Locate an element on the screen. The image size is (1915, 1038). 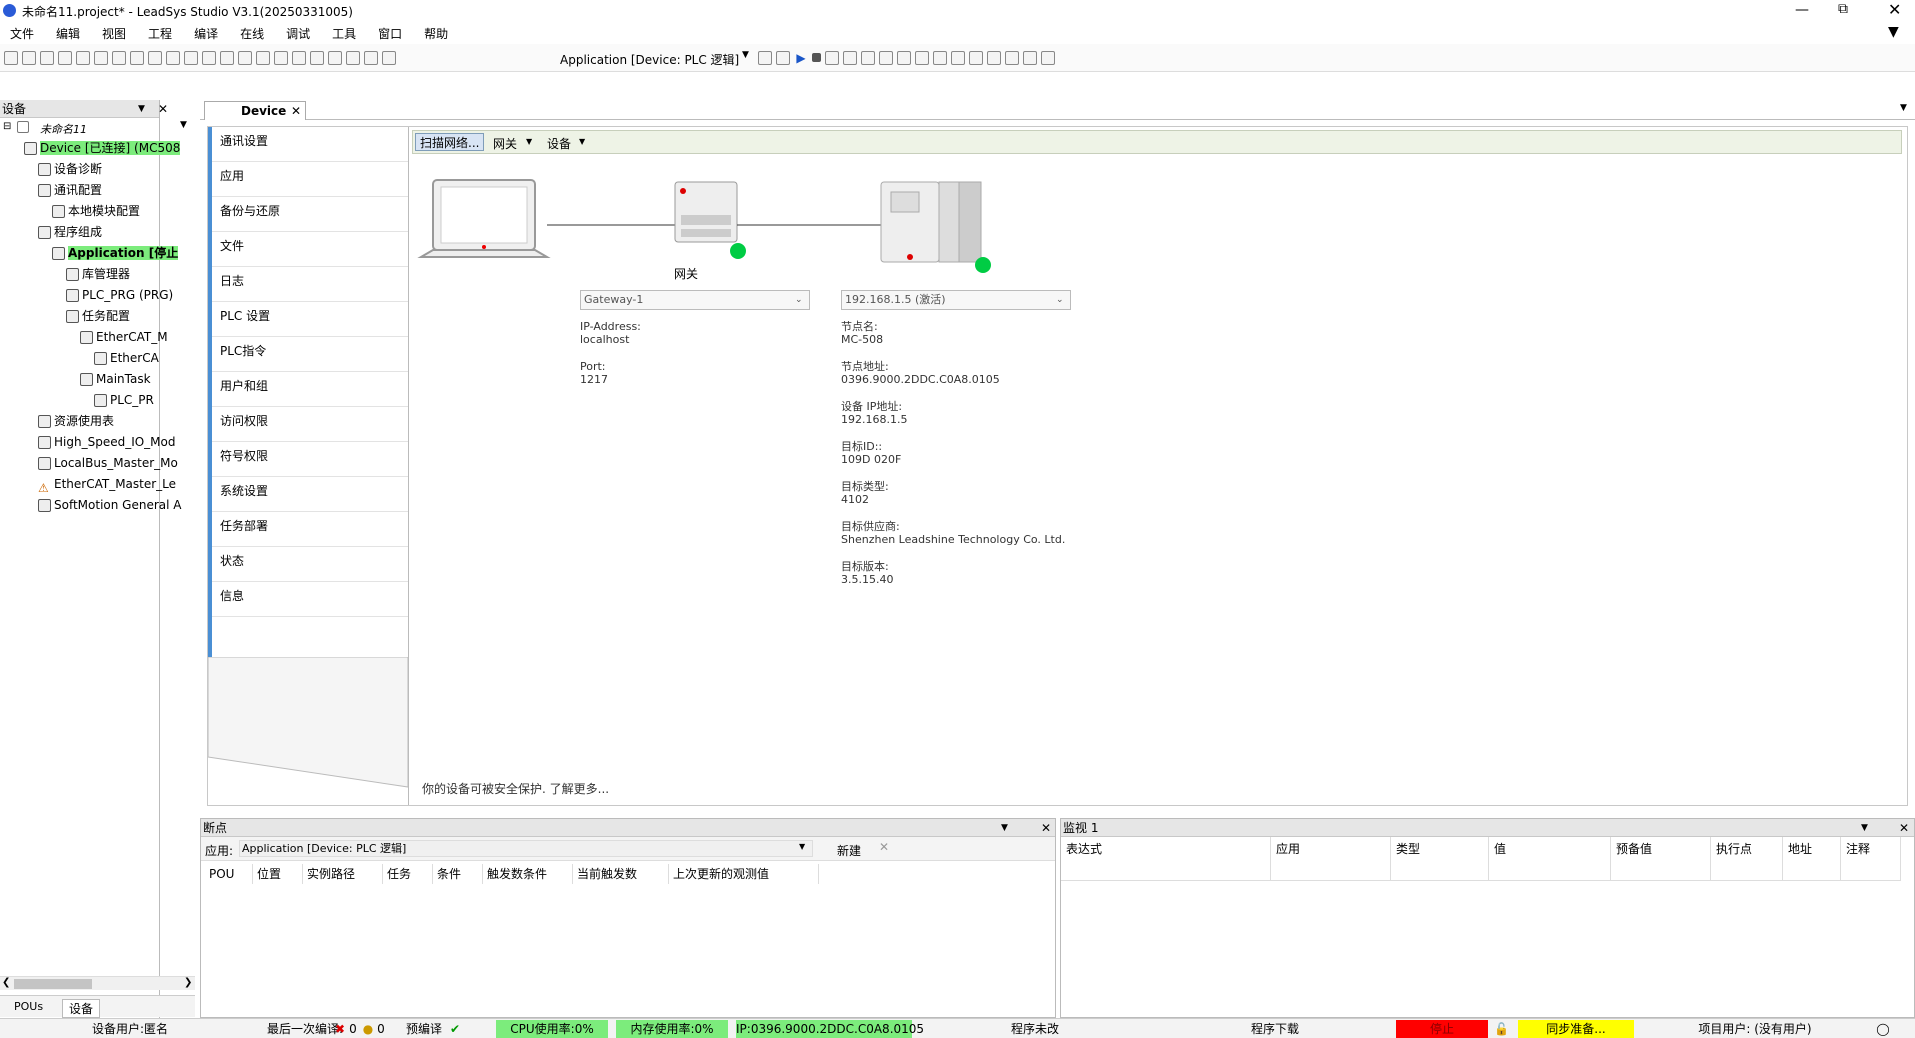
nav-item: 系统设置 is located at coordinates (310, 494).